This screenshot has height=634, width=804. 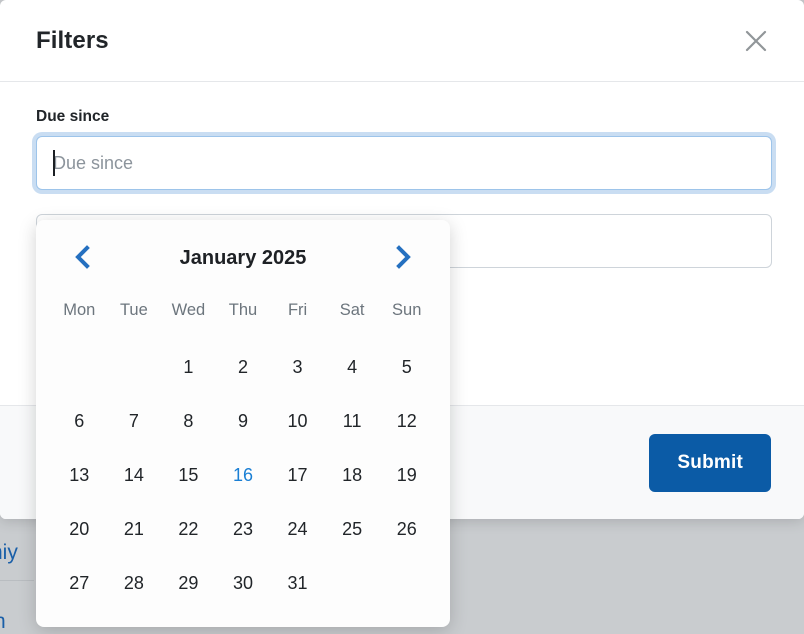 What do you see at coordinates (188, 367) in the screenshot?
I see `datepicker-day: 1` at bounding box center [188, 367].